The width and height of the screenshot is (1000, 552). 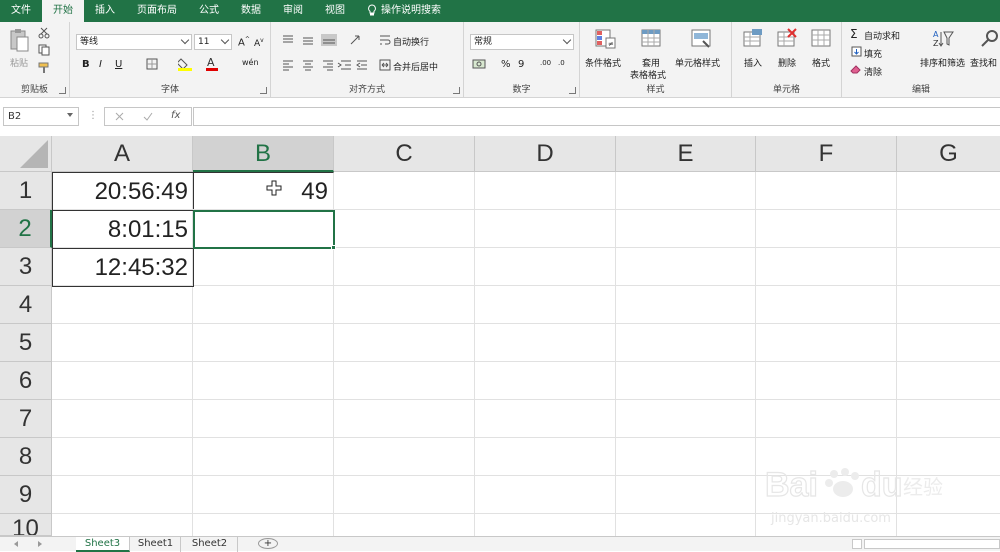 What do you see at coordinates (26, 267) in the screenshot?
I see `row-header-3: 3` at bounding box center [26, 267].